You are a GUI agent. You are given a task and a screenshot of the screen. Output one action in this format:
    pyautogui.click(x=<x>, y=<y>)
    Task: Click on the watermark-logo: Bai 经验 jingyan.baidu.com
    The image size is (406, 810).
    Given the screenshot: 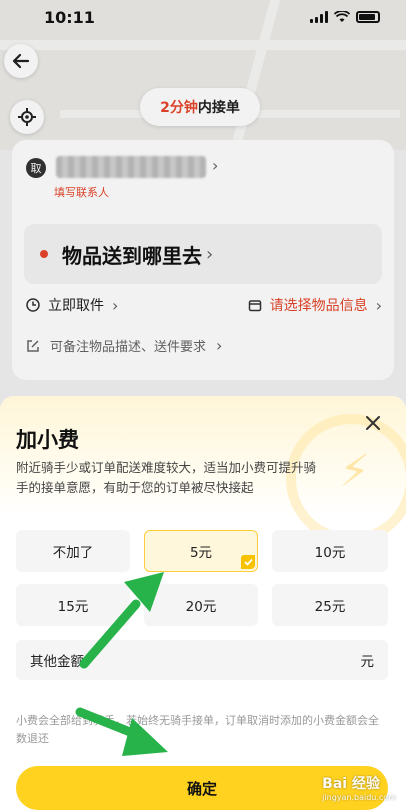 What is the action you would take?
    pyautogui.click(x=359, y=789)
    